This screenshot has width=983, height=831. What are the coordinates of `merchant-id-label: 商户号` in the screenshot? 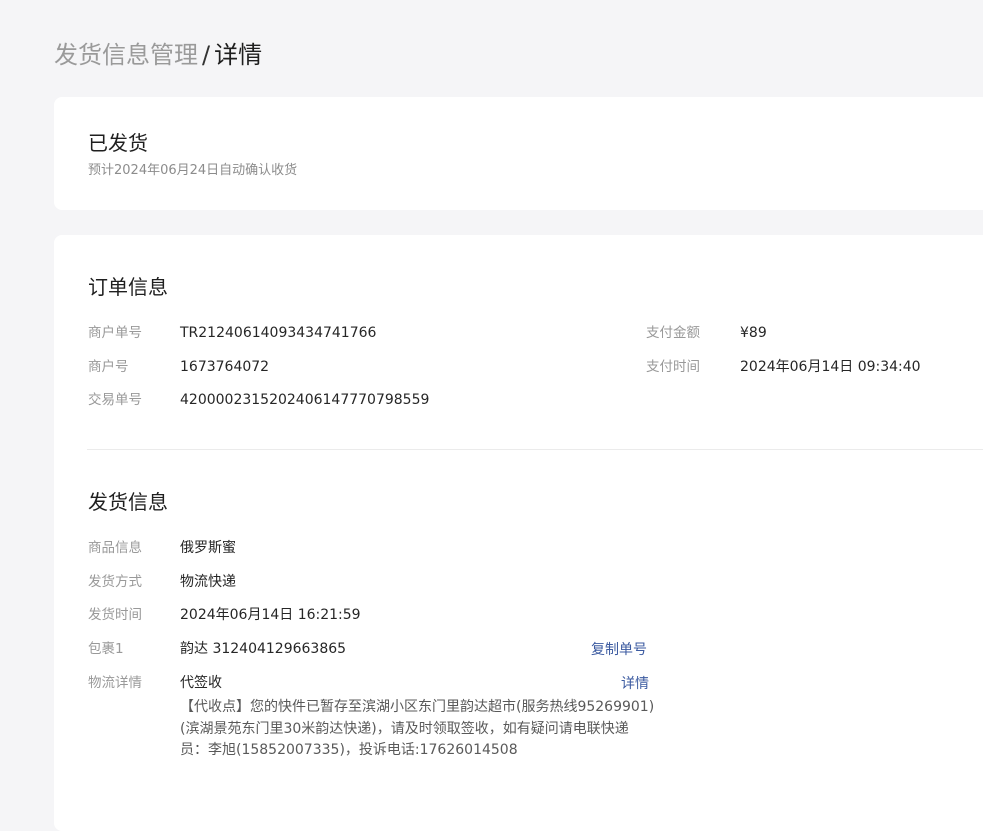 It's located at (108, 367).